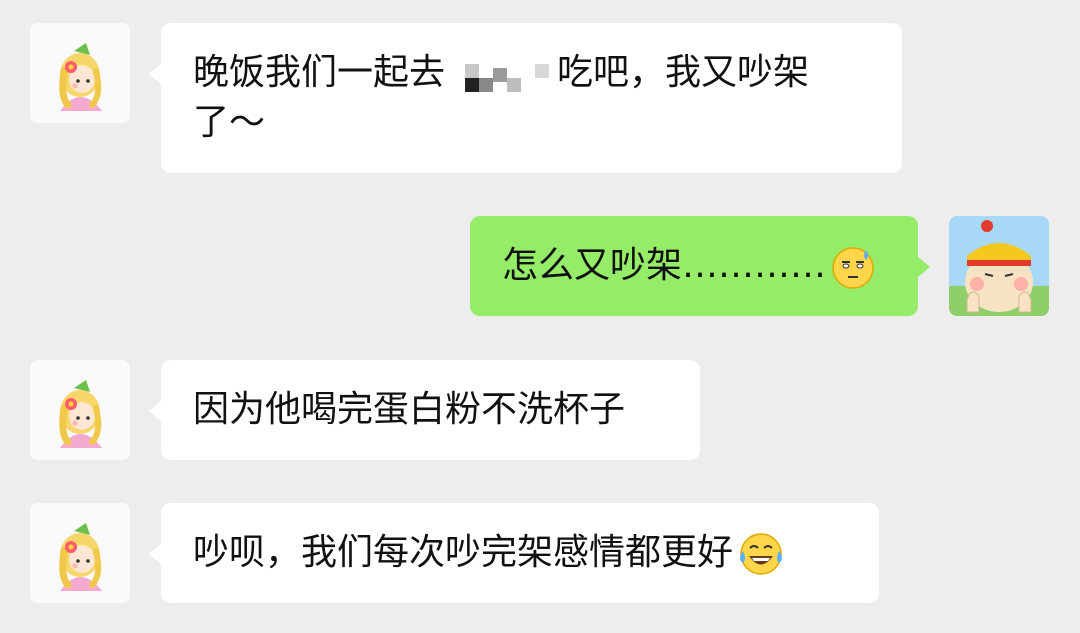  I want to click on message-bubble-incoming: 因为他喝完蛋白粉不洗杯子, so click(424, 410).